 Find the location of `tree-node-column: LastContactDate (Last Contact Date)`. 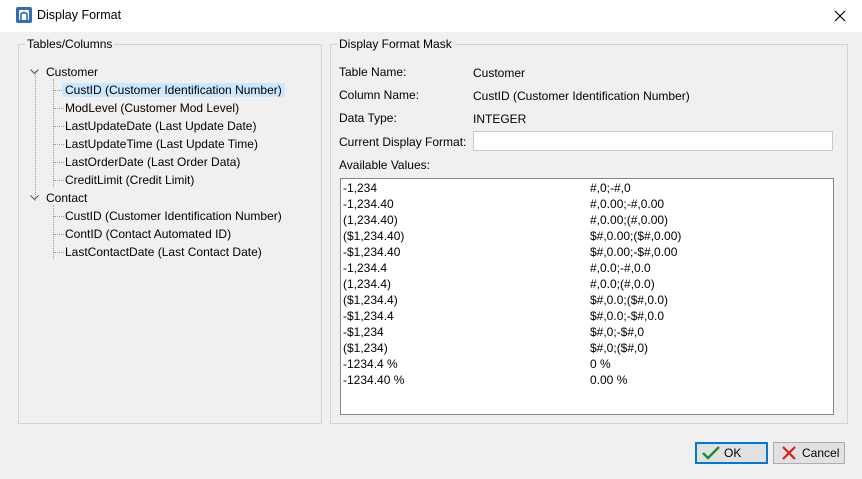

tree-node-column: LastContactDate (Last Contact Date) is located at coordinates (163, 252).